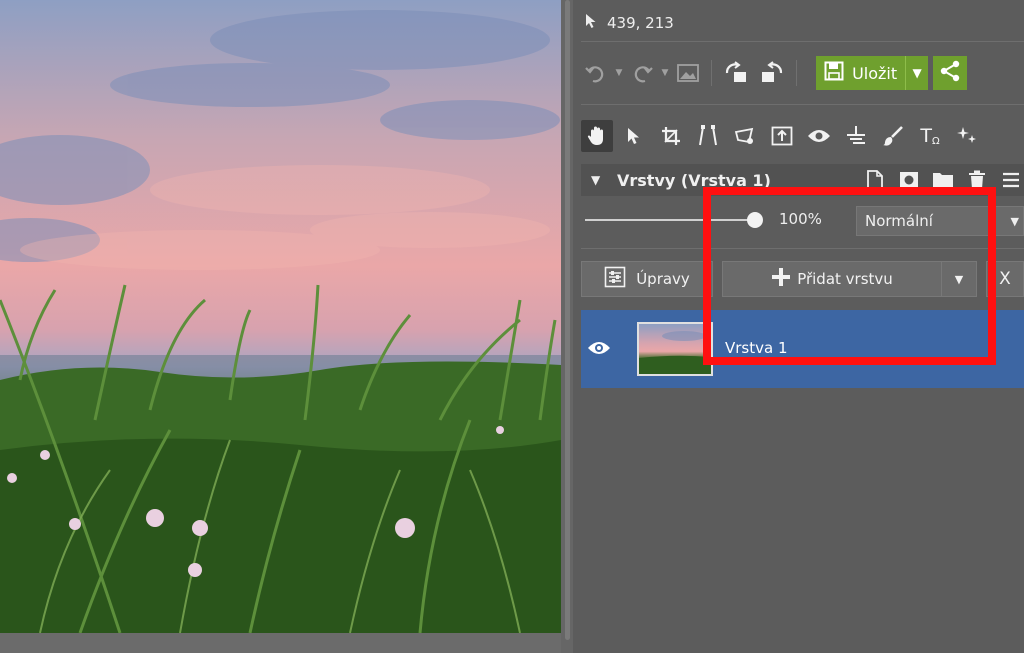 Image resolution: width=1024 pixels, height=653 pixels. Describe the element at coordinates (708, 136) in the screenshot. I see `perspective-icon` at that location.